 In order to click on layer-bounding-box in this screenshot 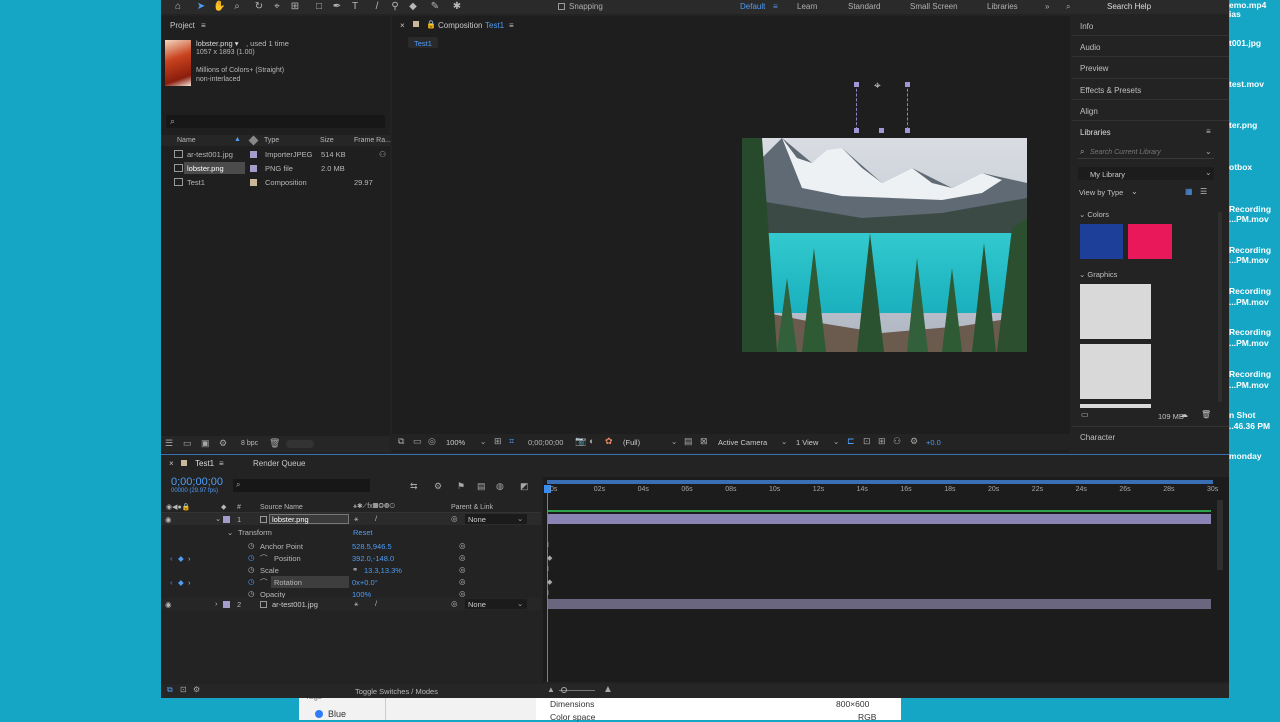, I will do `click(882, 107)`.